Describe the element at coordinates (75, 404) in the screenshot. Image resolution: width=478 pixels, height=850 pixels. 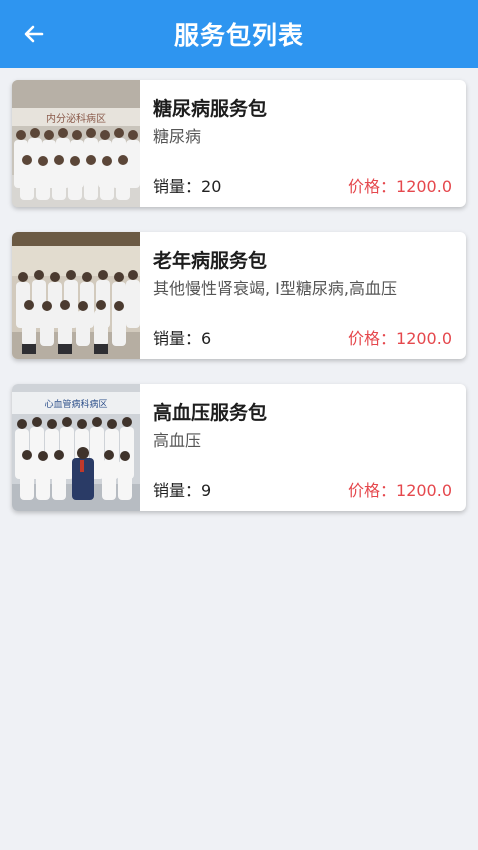
I see `photo-banner-text: 心血管病科病区` at that location.